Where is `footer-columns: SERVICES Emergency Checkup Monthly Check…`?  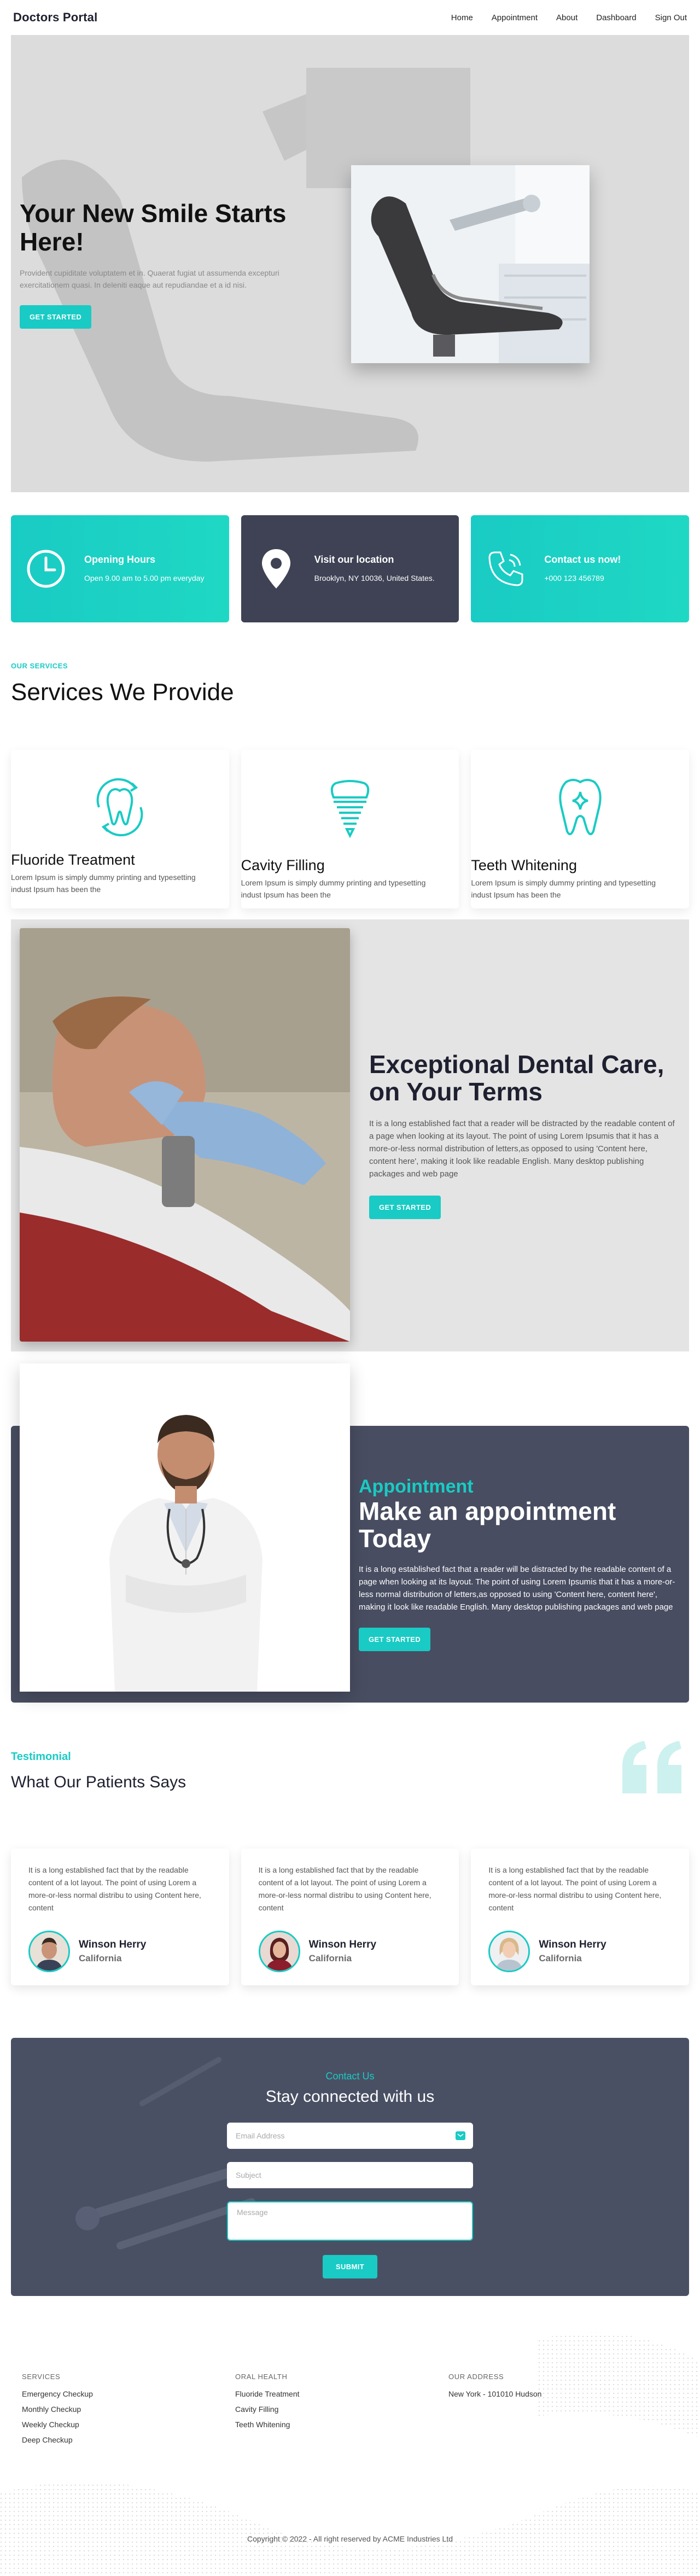 footer-columns: SERVICES Emergency Checkup Monthly Check… is located at coordinates (342, 2412).